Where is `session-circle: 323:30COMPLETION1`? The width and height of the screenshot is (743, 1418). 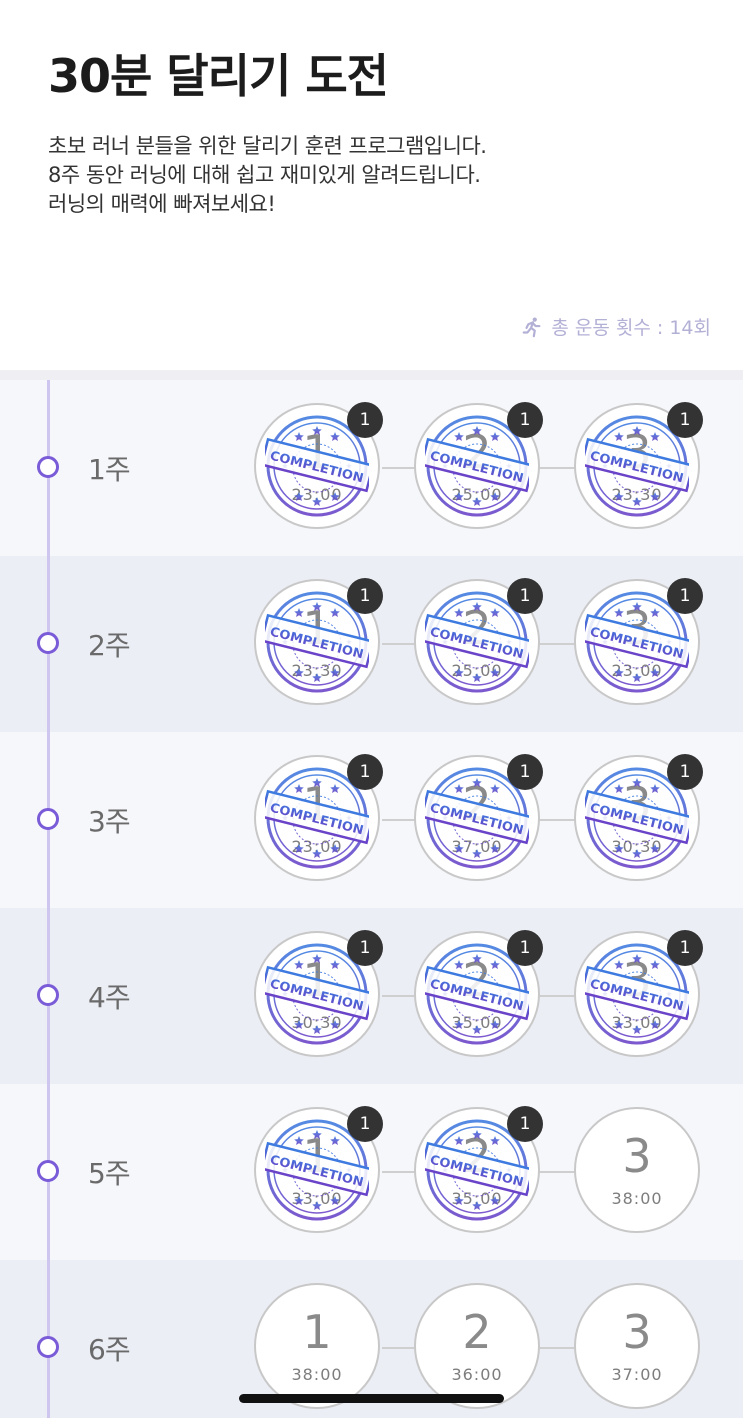 session-circle: 323:30COMPLETION1 is located at coordinates (638, 465).